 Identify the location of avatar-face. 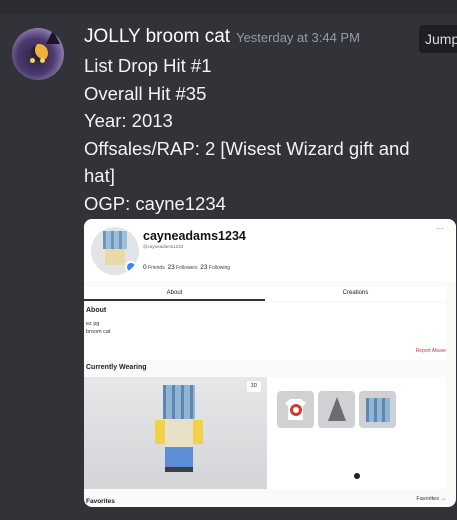
(115, 257).